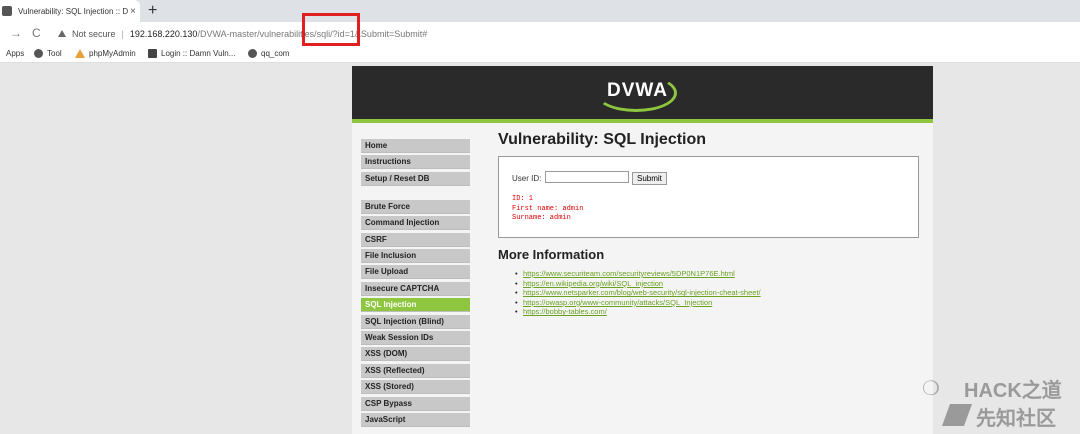 Image resolution: width=1080 pixels, height=434 pixels. What do you see at coordinates (54, 53) in the screenshot?
I see `bookmark-label: Tool` at bounding box center [54, 53].